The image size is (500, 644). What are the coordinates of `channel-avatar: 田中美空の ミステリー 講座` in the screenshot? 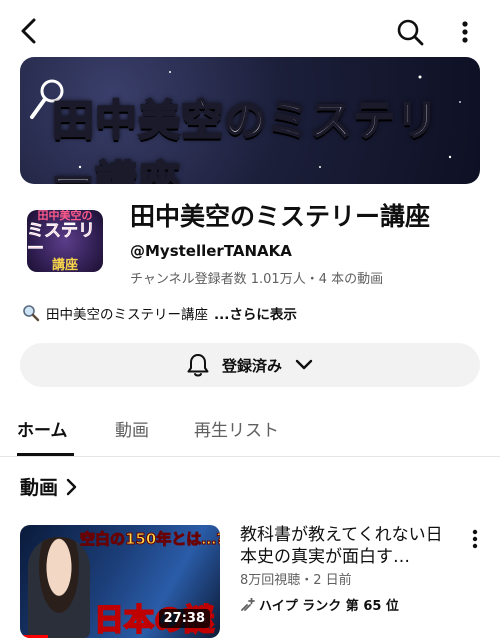 It's located at (65, 241).